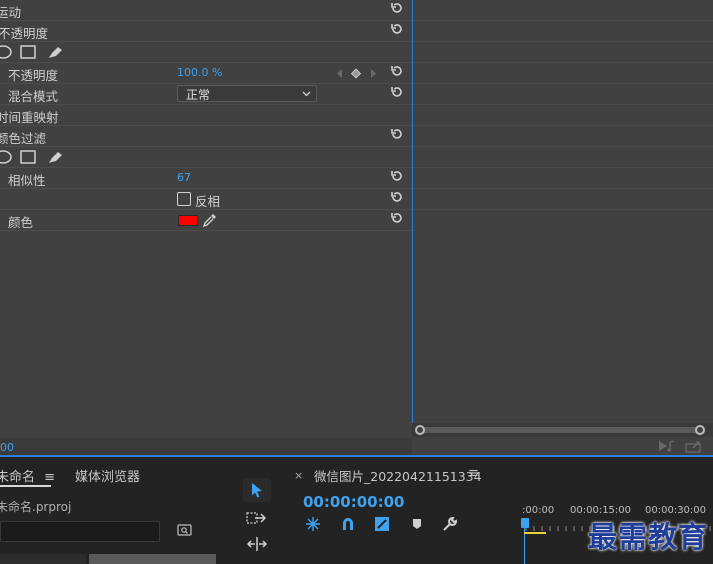 This screenshot has width=713, height=564. I want to click on prev-keyframe-icon, so click(339, 73).